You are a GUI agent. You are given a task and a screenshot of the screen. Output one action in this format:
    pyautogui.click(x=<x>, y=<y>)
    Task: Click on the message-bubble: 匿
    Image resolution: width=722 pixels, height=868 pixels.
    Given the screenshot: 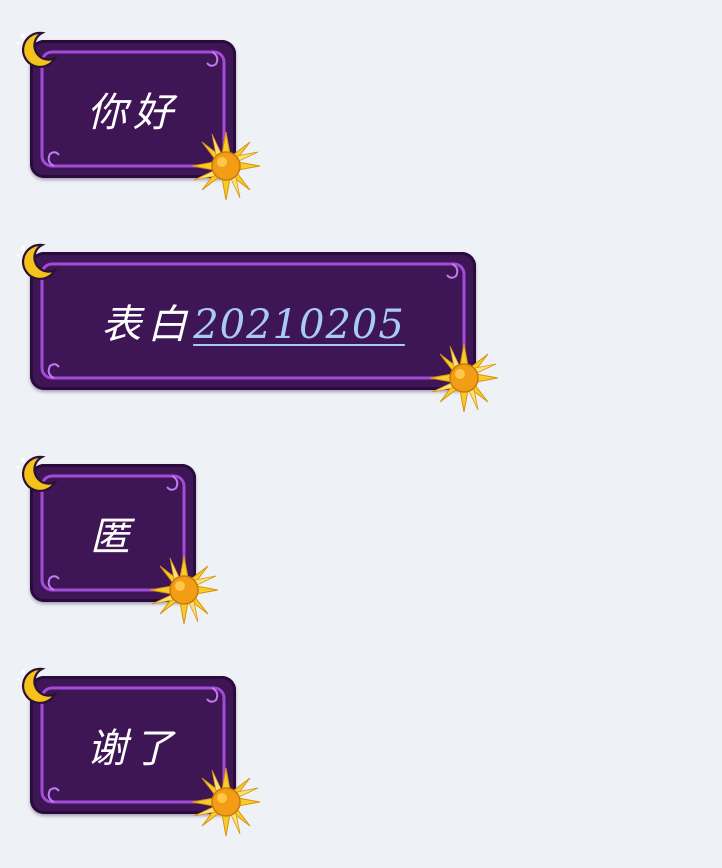 What is the action you would take?
    pyautogui.click(x=113, y=533)
    